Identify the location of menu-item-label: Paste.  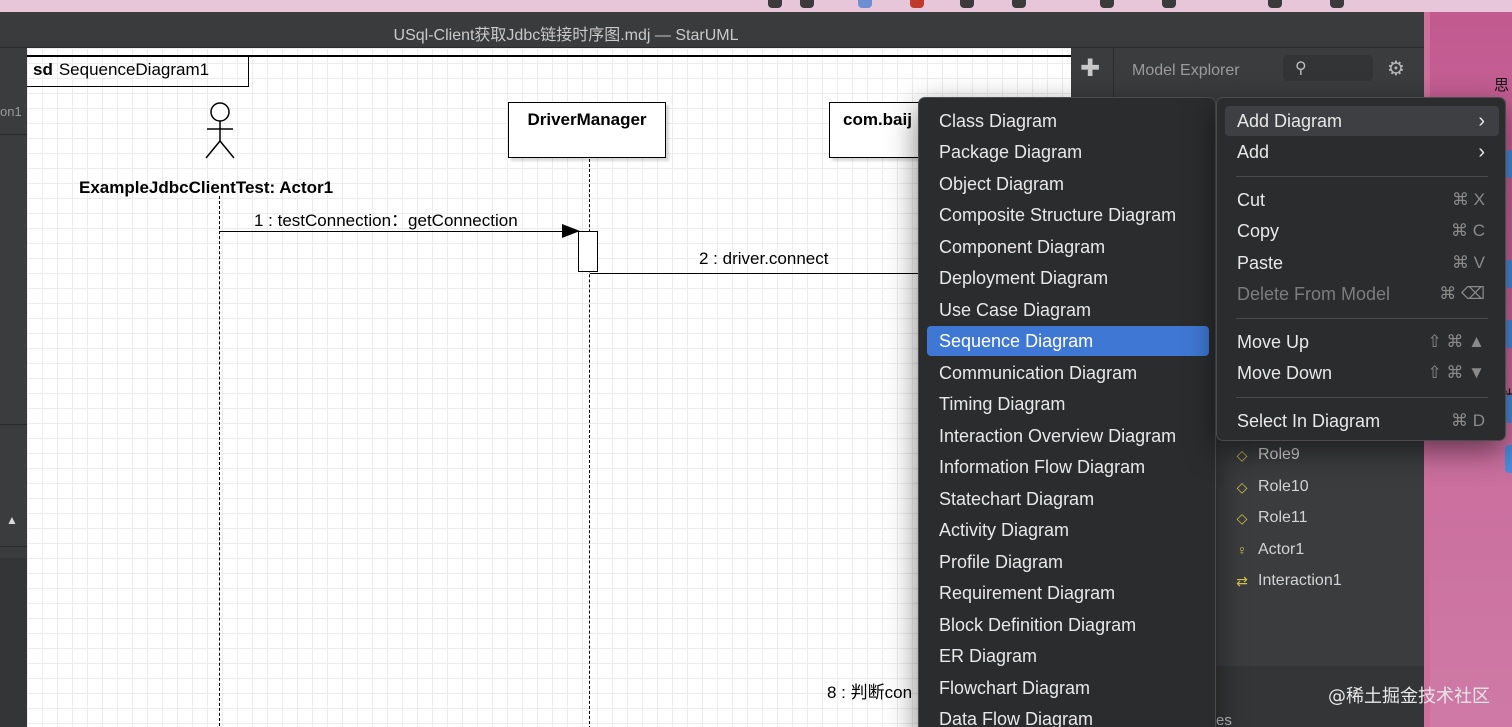
(1260, 263).